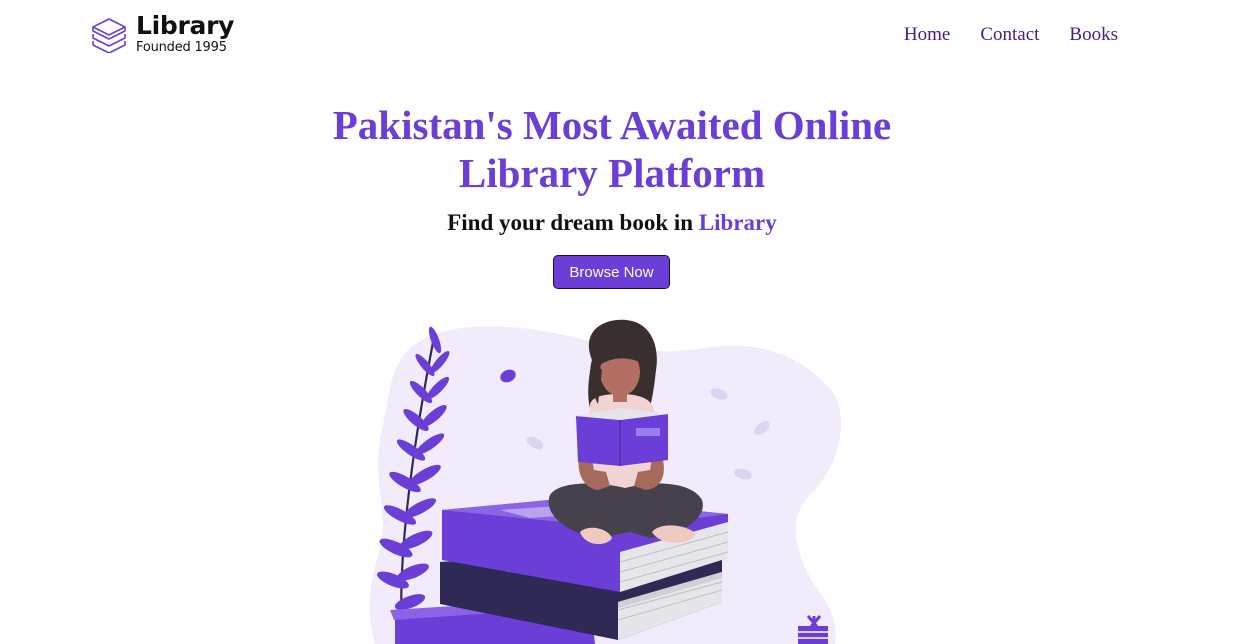 This screenshot has width=1250, height=644. What do you see at coordinates (185, 25) in the screenshot?
I see `logo-name: Library` at bounding box center [185, 25].